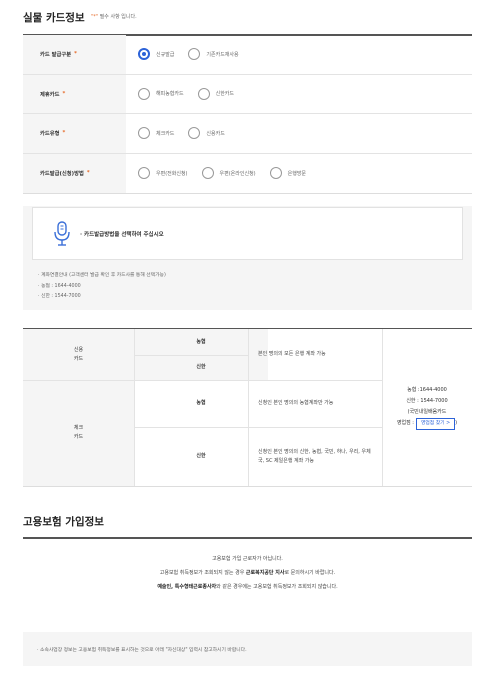 This screenshot has width=495, height=684. I want to click on branch-line: 영업점 : 영업점 찾기 >), so click(427, 424).